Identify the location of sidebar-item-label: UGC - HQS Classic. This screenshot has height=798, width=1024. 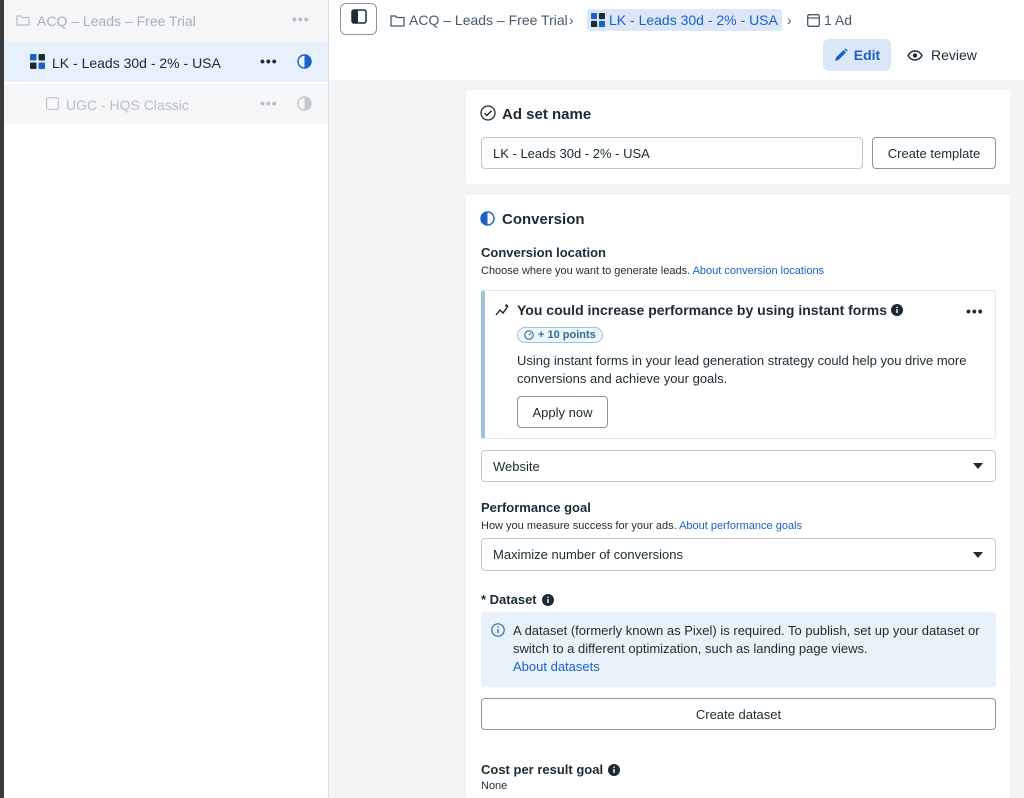
(127, 105).